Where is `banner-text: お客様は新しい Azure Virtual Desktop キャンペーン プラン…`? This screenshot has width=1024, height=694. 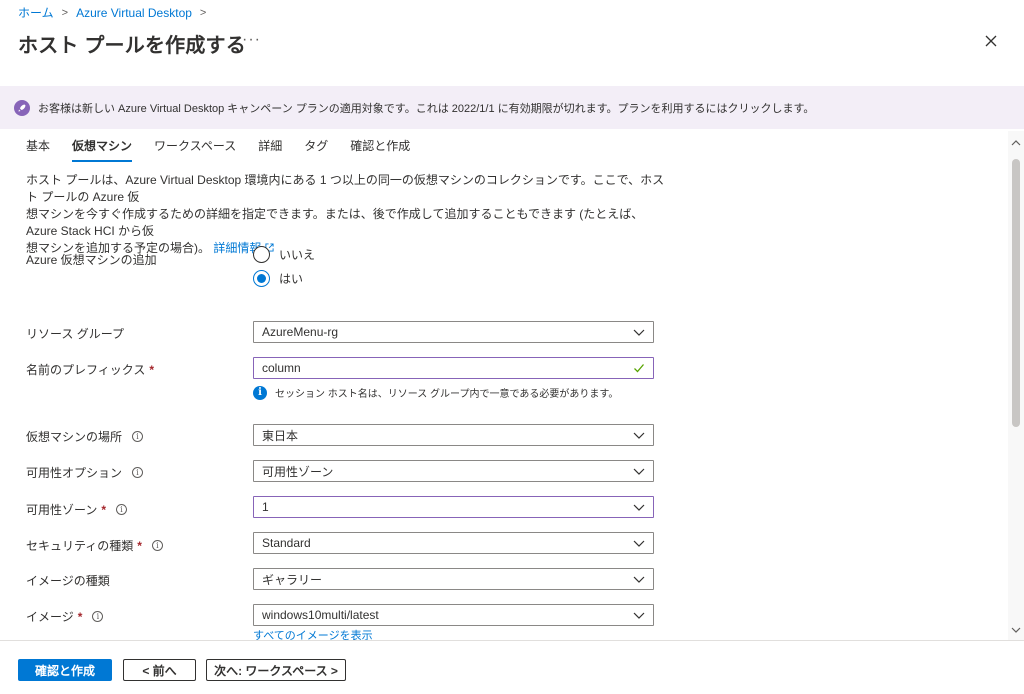 banner-text: お客様は新しい Azure Virtual Desktop キャンペーン プラン… is located at coordinates (426, 108).